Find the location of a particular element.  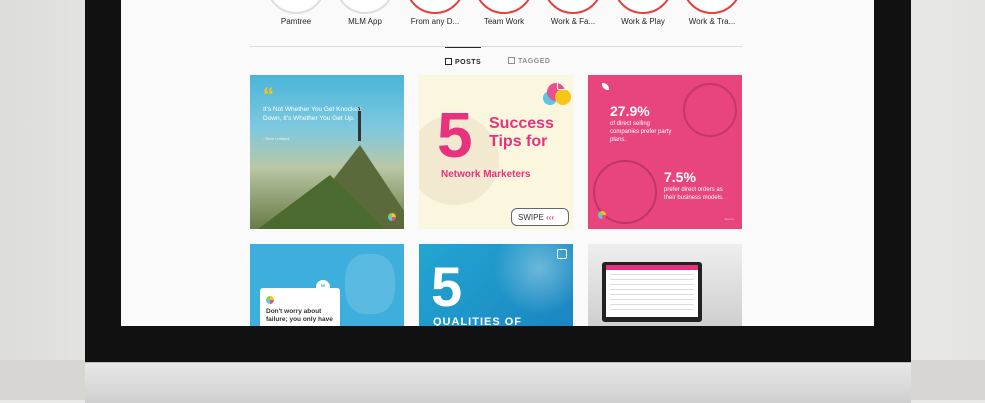

grid-icon is located at coordinates (448, 61).